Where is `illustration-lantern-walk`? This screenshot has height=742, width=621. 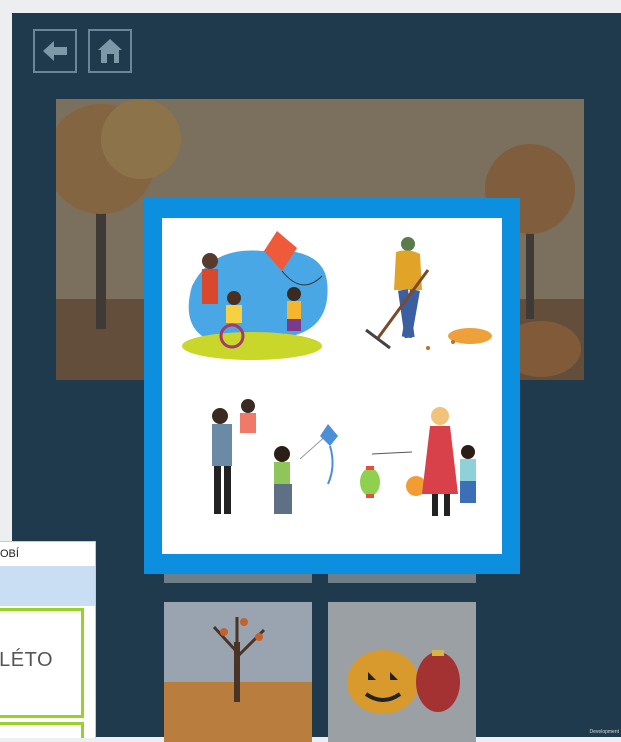
illustration-lantern-walk is located at coordinates (418, 461).